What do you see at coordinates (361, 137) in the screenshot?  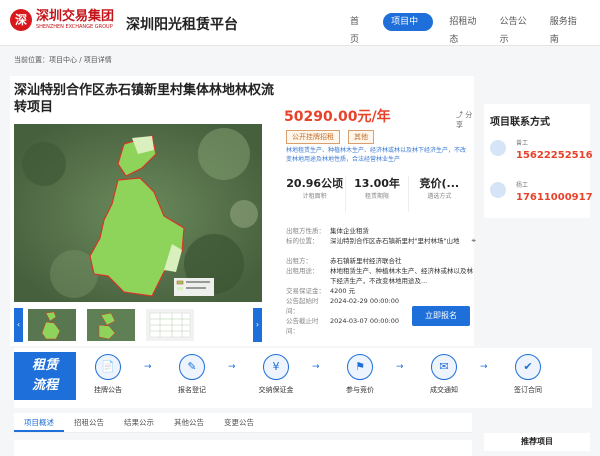 I see `tag-category: 其他` at bounding box center [361, 137].